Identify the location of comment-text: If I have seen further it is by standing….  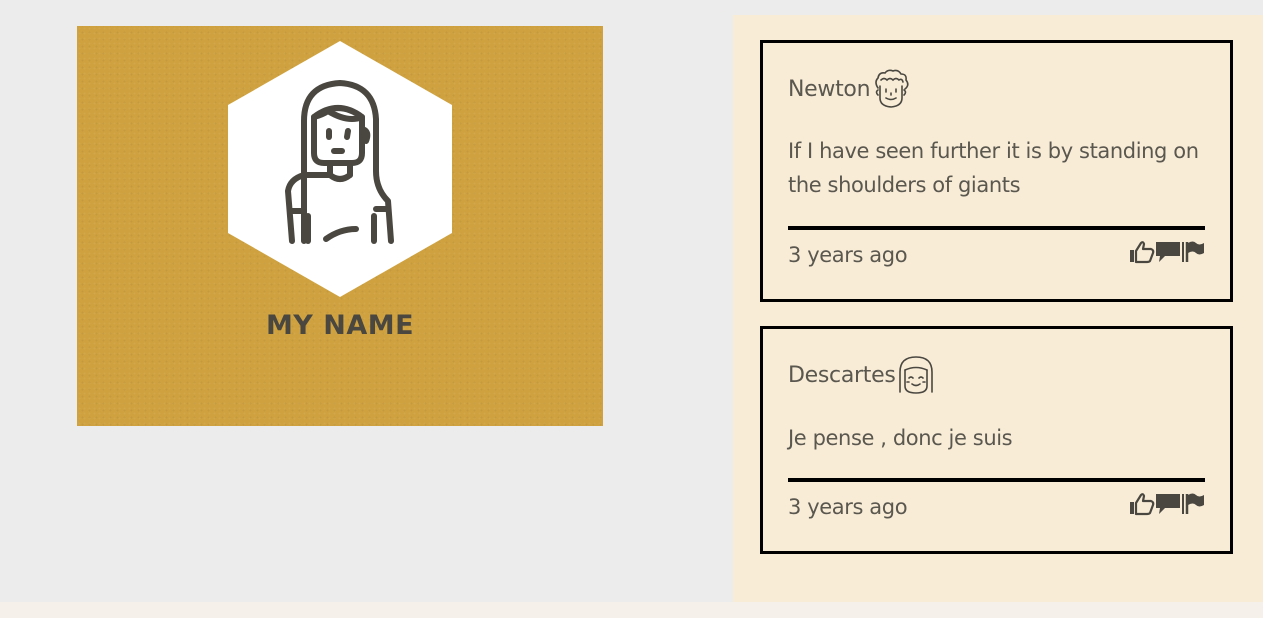
(993, 168).